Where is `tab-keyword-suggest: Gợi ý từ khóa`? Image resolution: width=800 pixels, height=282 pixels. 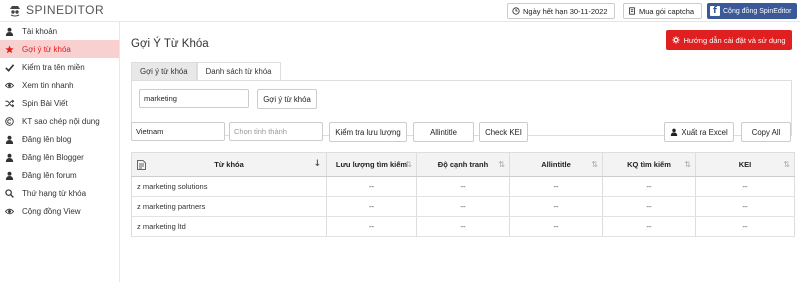
tab-keyword-suggest: Gợi ý từ khóa is located at coordinates (164, 71).